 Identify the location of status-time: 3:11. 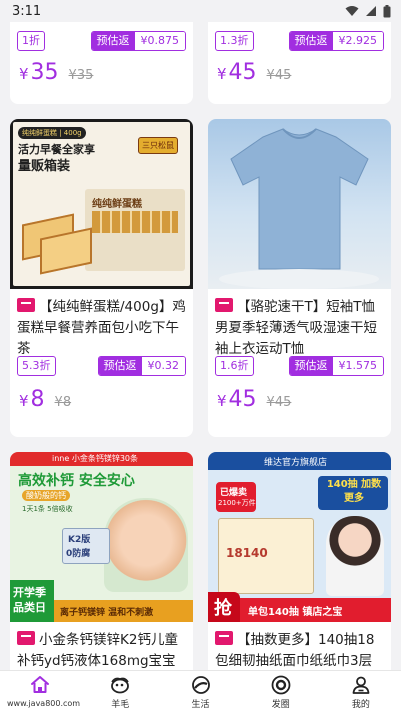
(27, 11).